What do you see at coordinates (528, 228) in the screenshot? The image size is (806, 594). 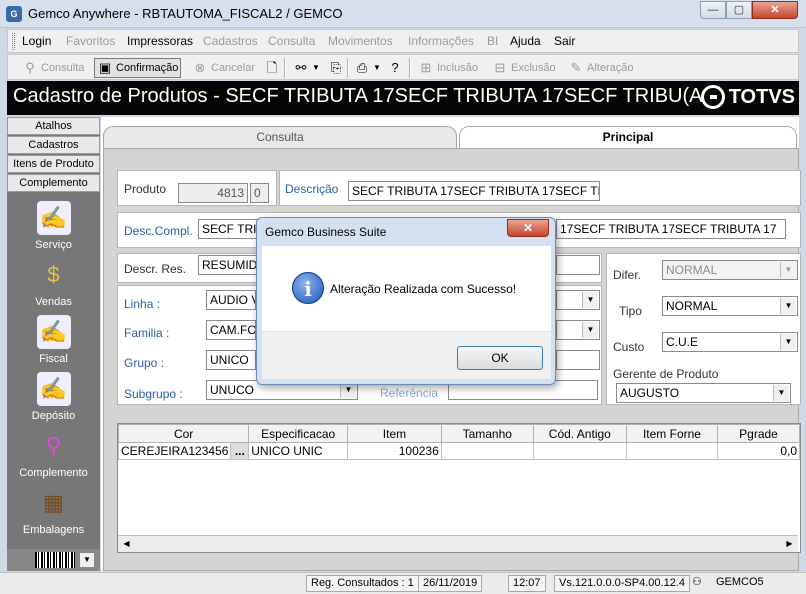 I see `dialog-close-button: ✕` at bounding box center [528, 228].